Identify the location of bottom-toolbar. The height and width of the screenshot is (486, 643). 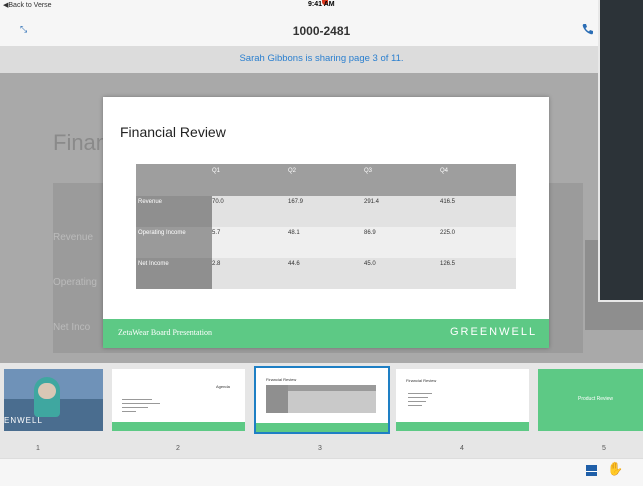
(321, 472).